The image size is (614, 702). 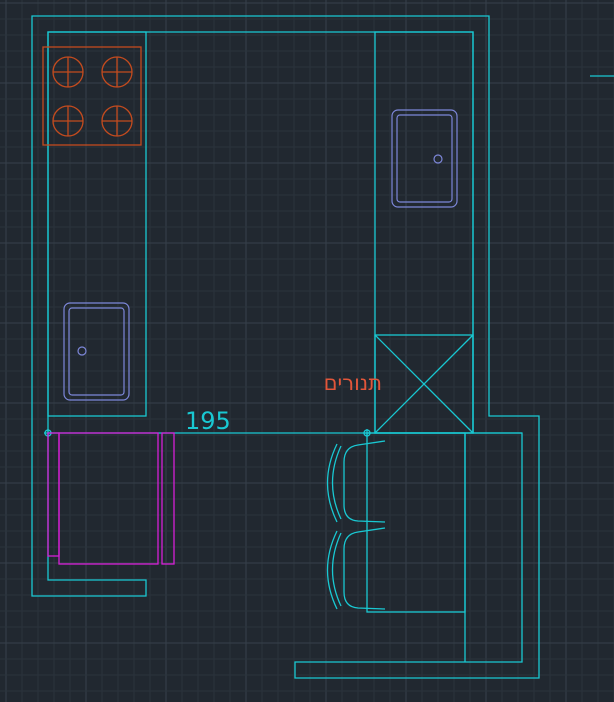 What do you see at coordinates (424, 158) in the screenshot?
I see `sink-right-icon` at bounding box center [424, 158].